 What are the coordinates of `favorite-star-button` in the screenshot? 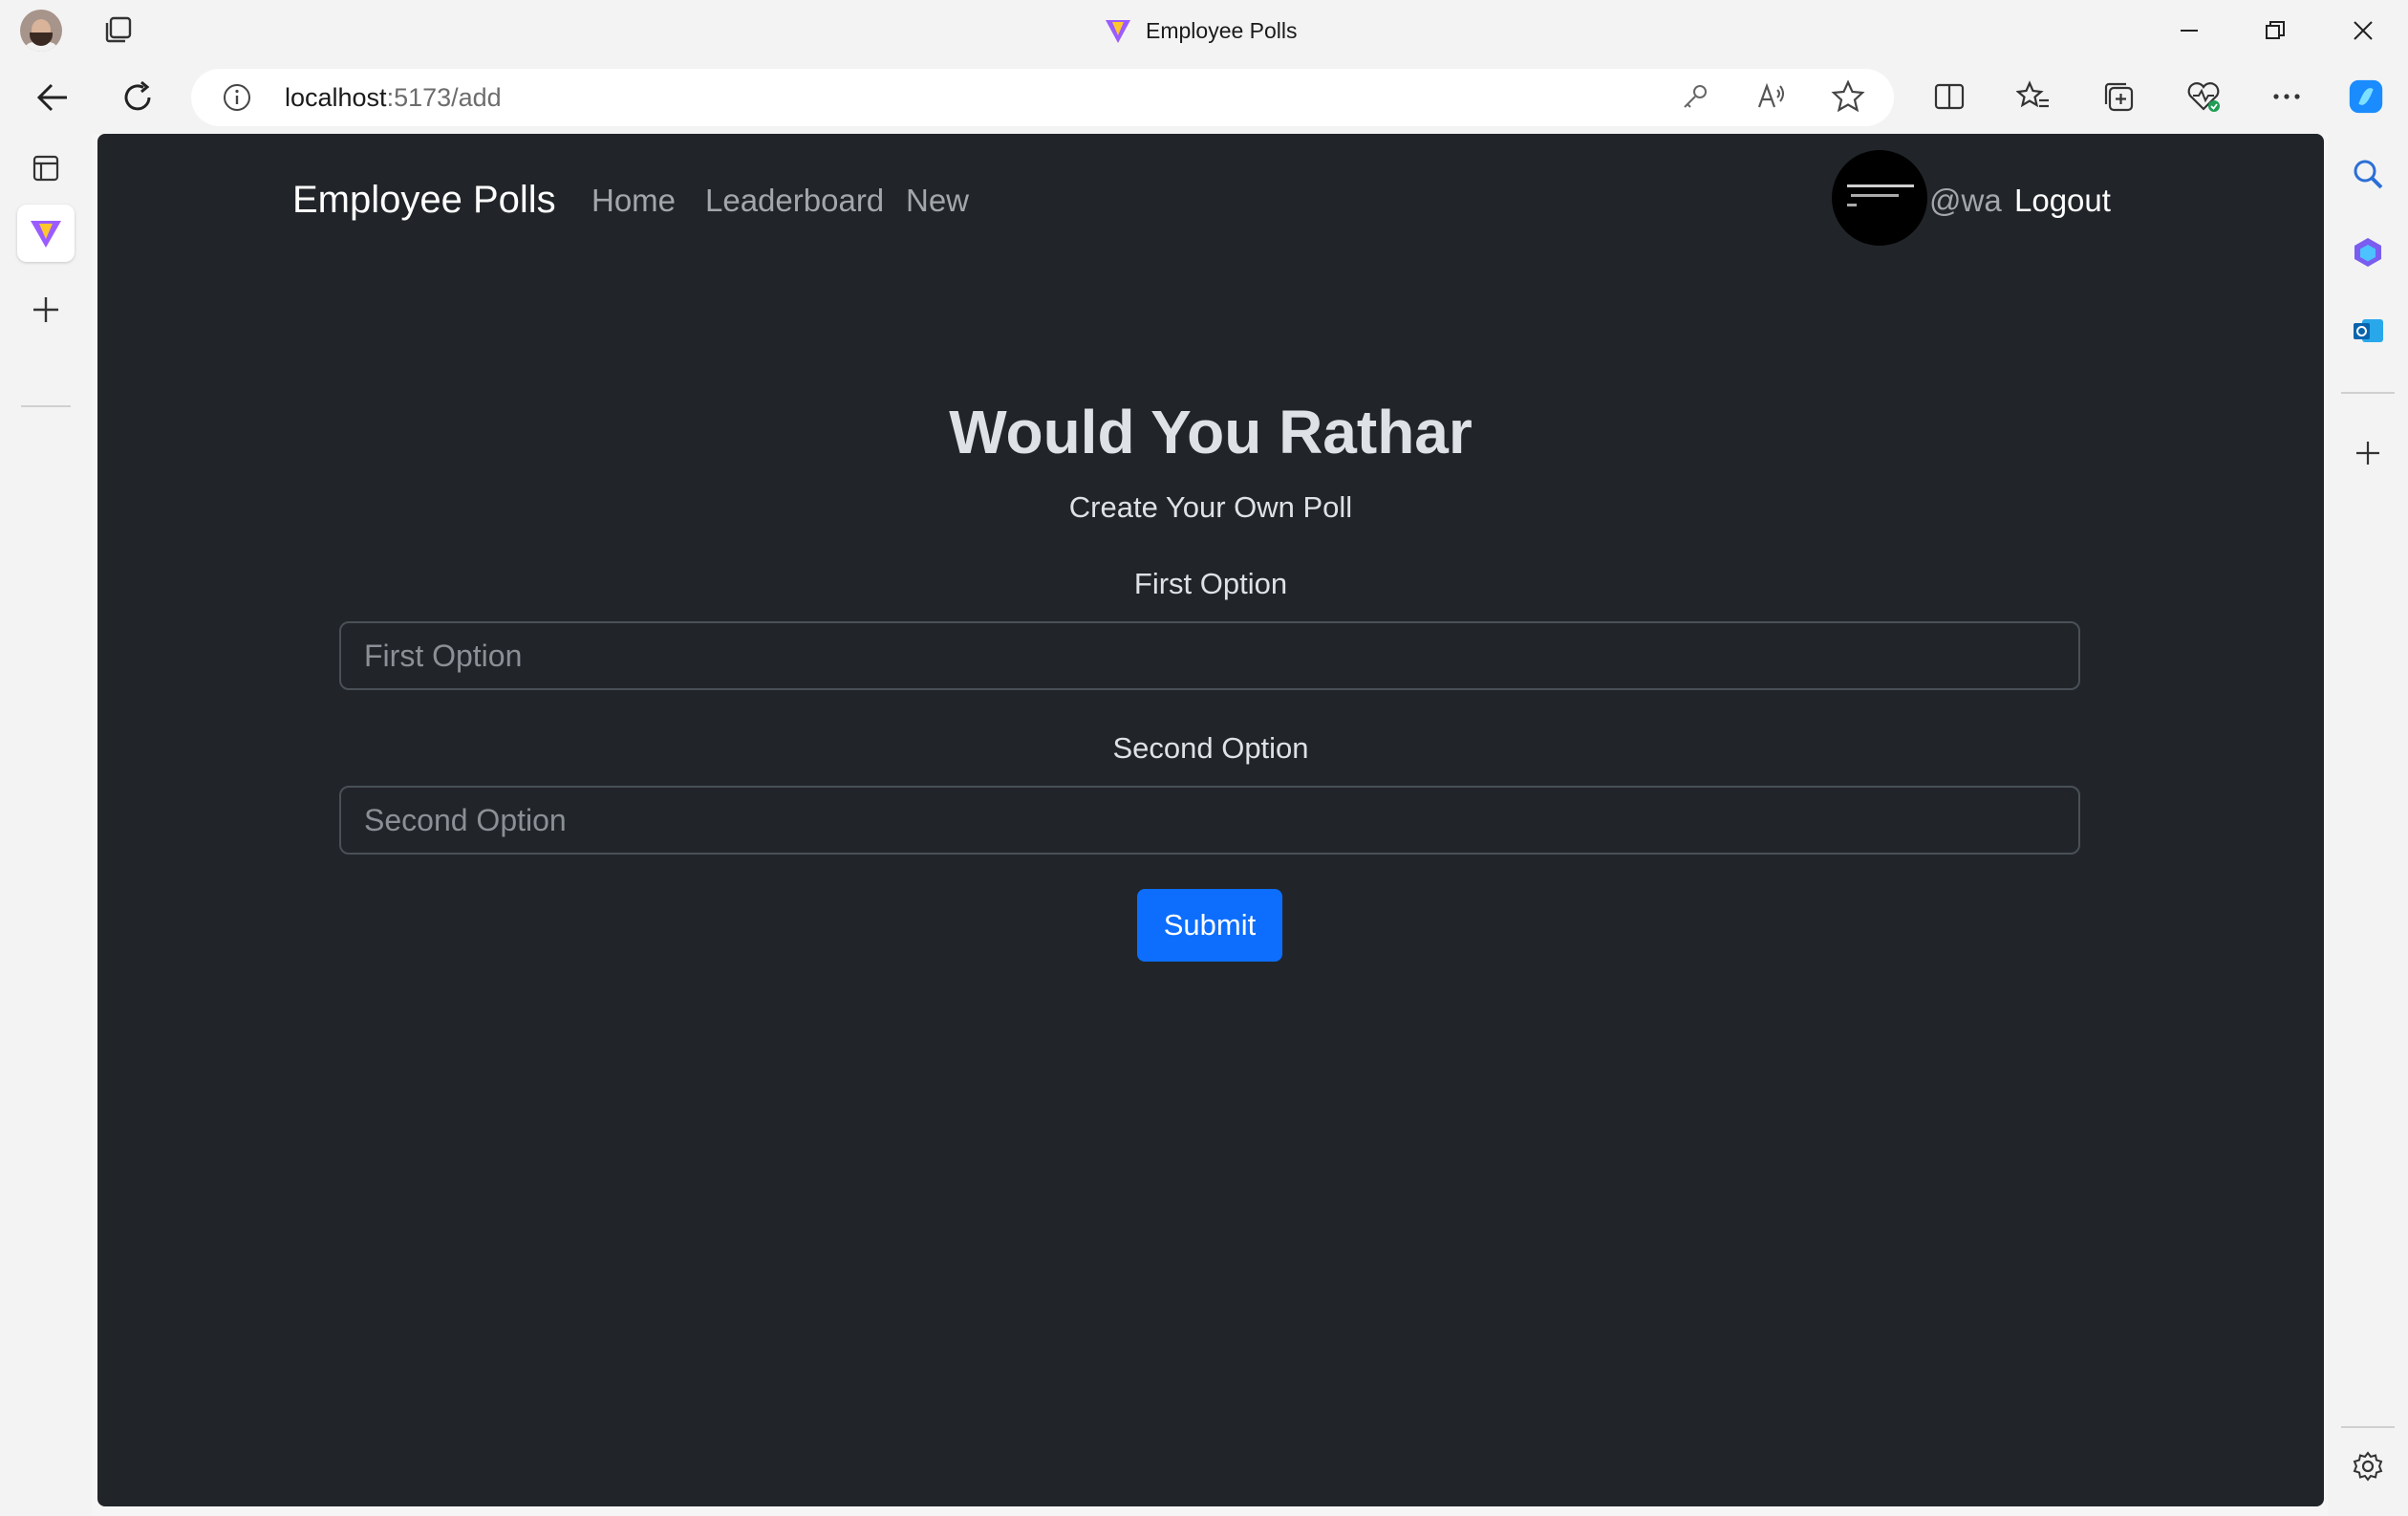 It's located at (1848, 96).